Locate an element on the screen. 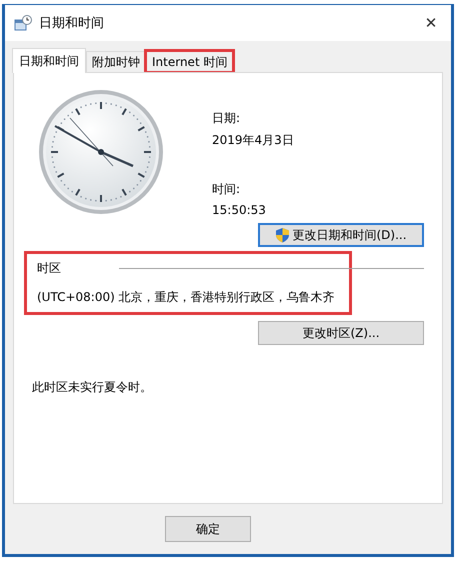 The height and width of the screenshot is (561, 458). tab: 附加时钟 is located at coordinates (116, 61).